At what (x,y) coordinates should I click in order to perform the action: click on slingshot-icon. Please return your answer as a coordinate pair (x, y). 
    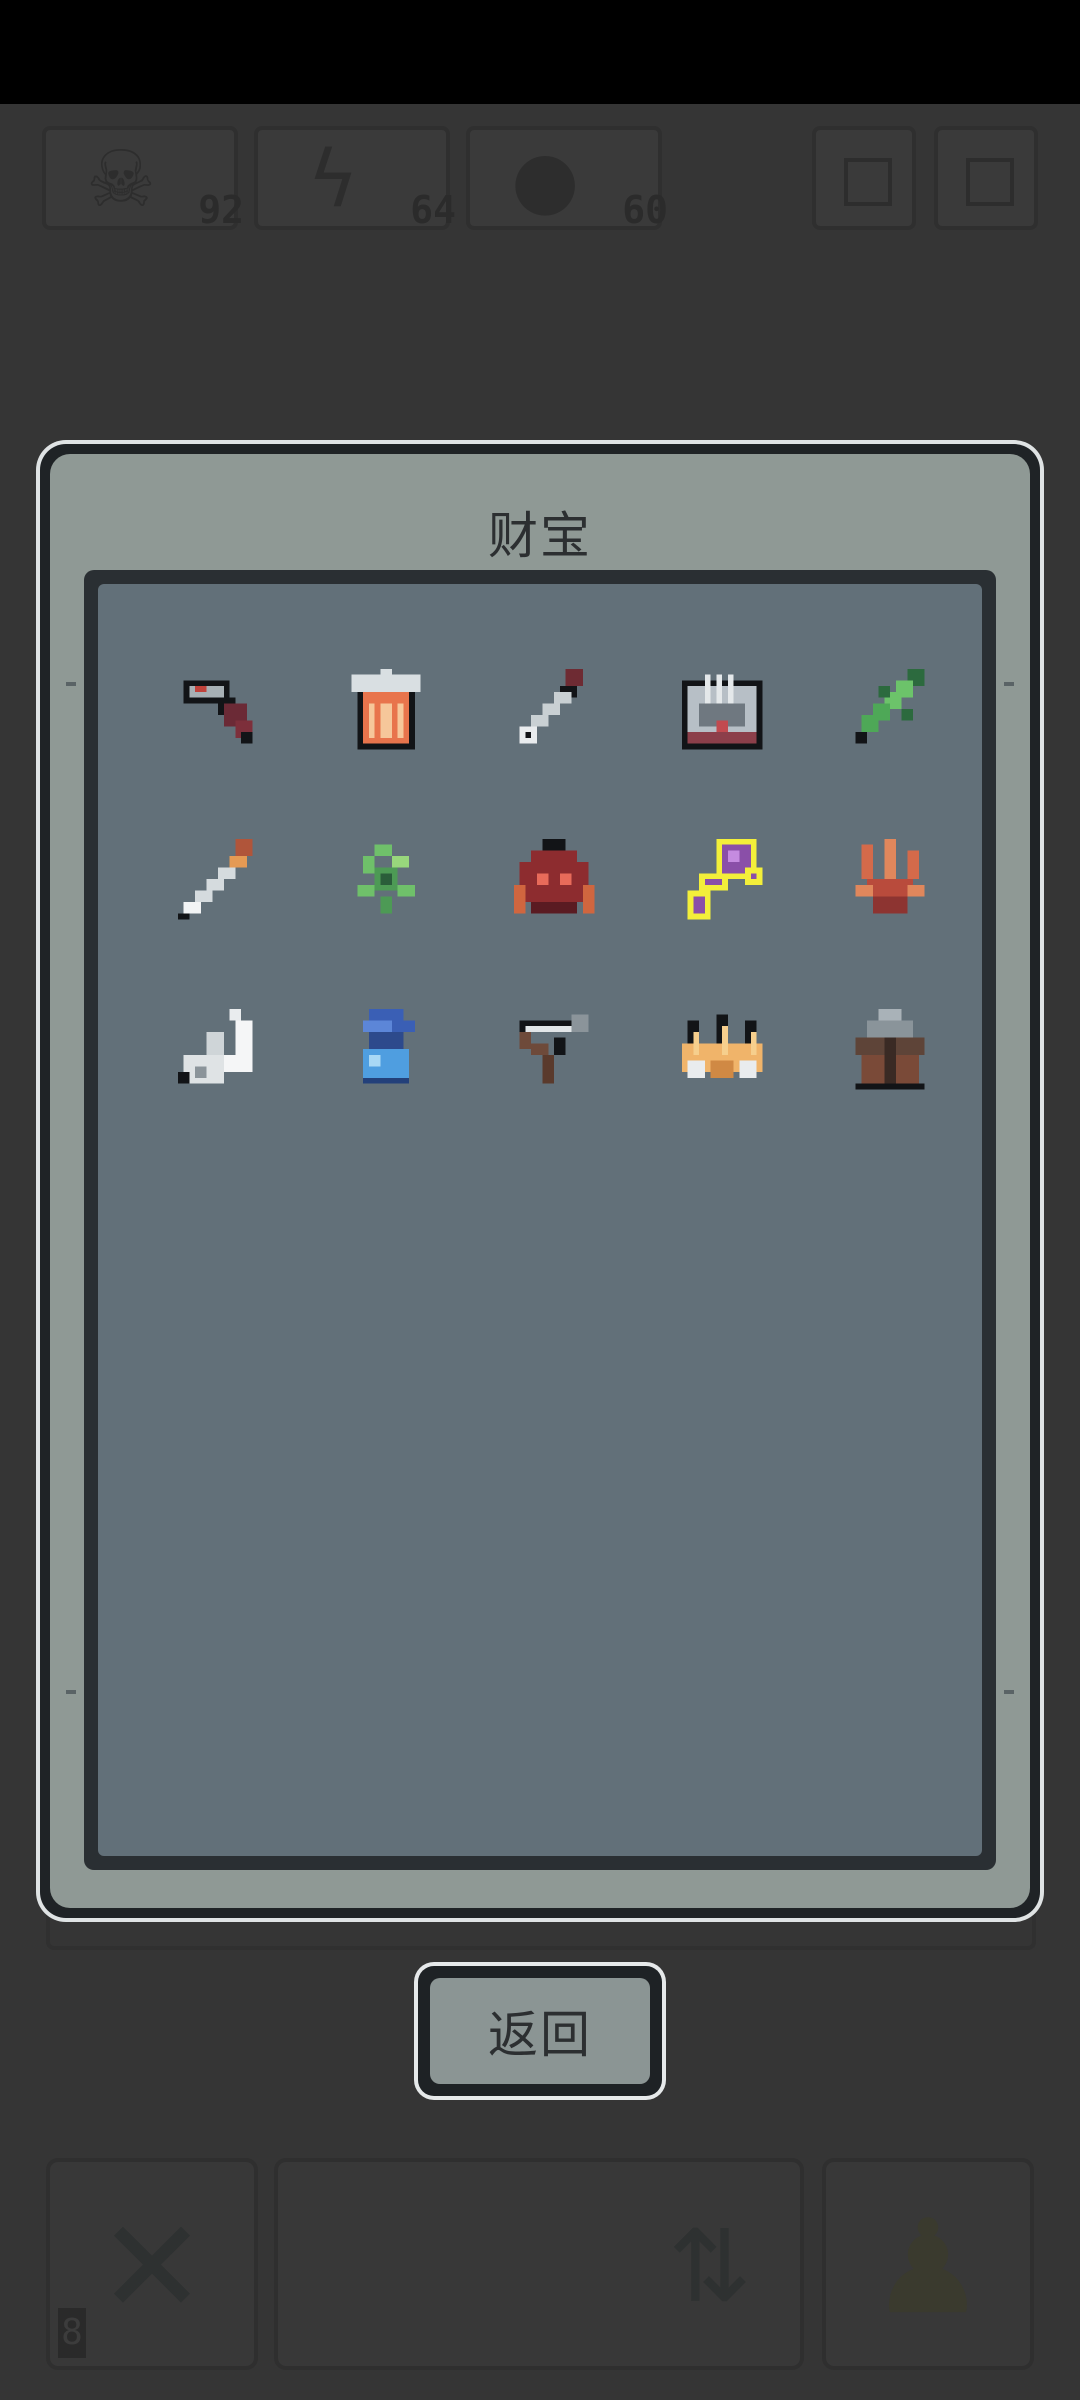
    Looking at the image, I should click on (554, 1049).